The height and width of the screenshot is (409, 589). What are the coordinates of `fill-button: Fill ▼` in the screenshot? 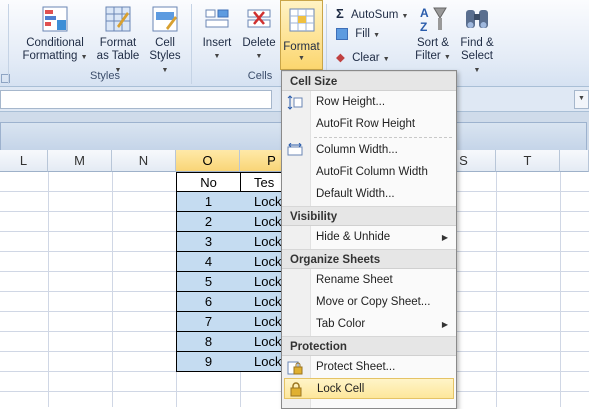 It's located at (358, 34).